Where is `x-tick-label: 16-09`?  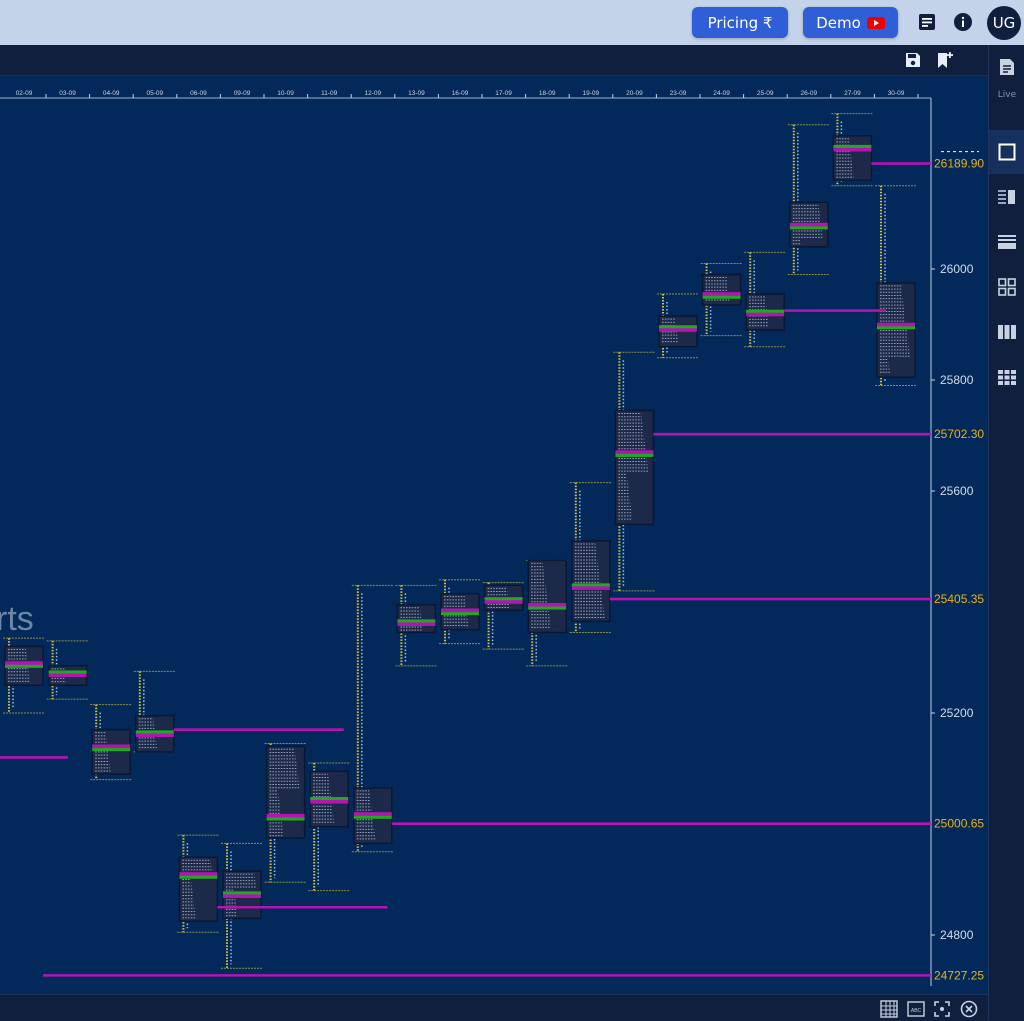 x-tick-label: 16-09 is located at coordinates (460, 93).